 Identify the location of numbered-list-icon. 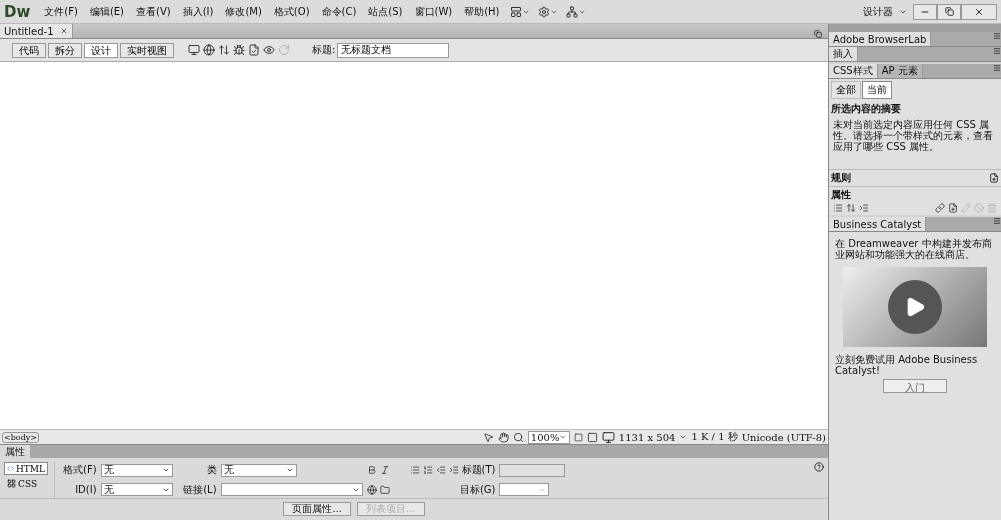
(427, 470).